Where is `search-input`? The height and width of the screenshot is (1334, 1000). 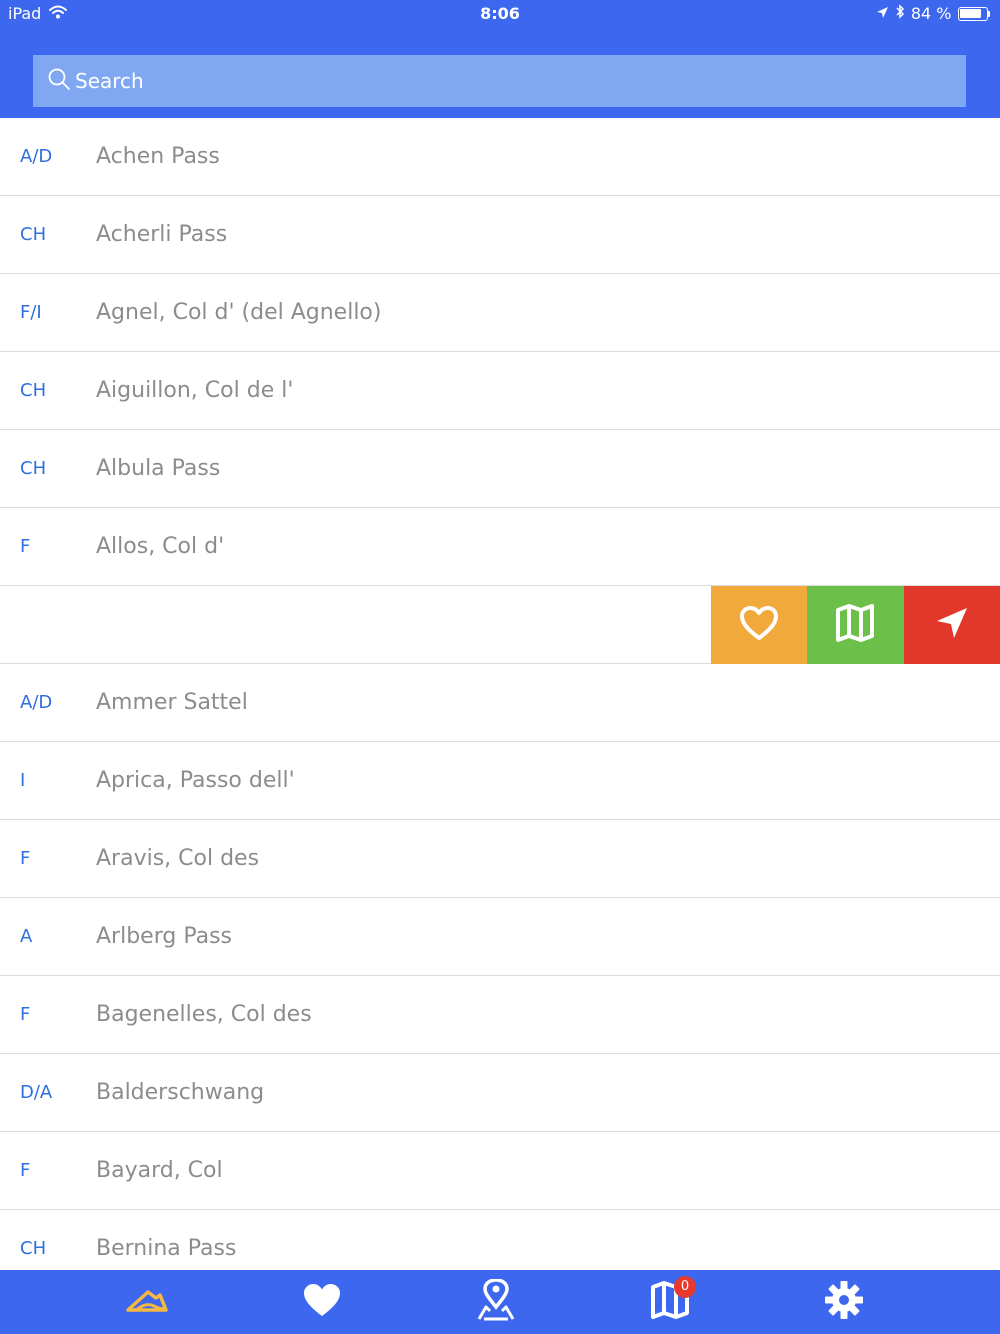 search-input is located at coordinates (505, 81).